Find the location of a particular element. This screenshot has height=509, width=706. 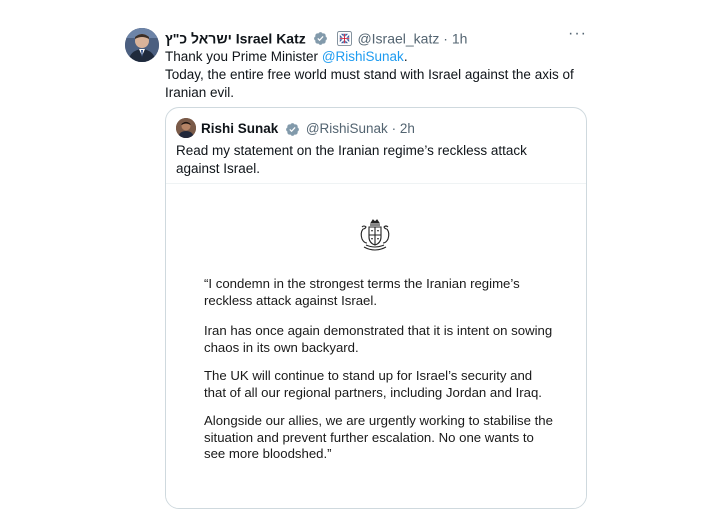

quoted-timestamp: 2h is located at coordinates (407, 128).